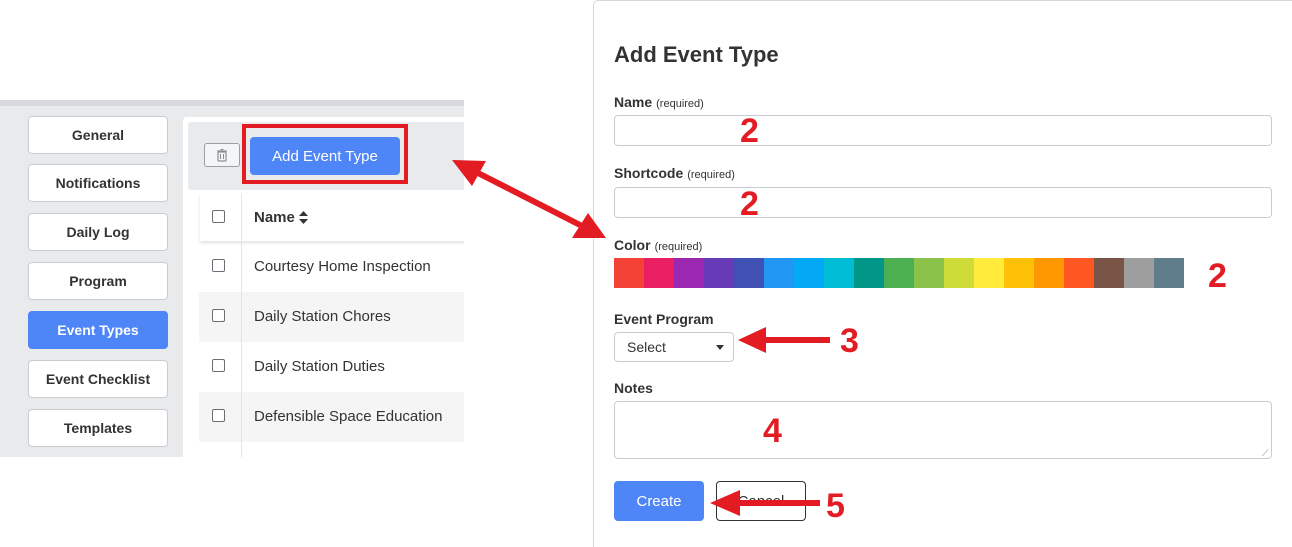  Describe the element at coordinates (835, 506) in the screenshot. I see `annotation-number: 5` at that location.